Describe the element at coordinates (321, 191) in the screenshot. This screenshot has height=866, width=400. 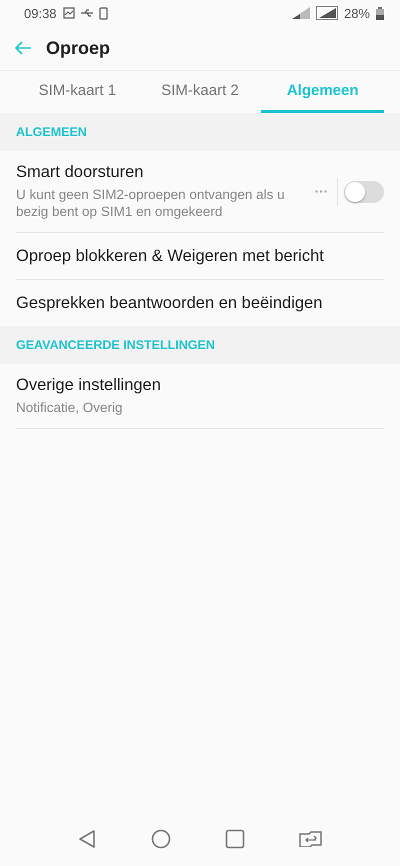
I see `more-icon` at that location.